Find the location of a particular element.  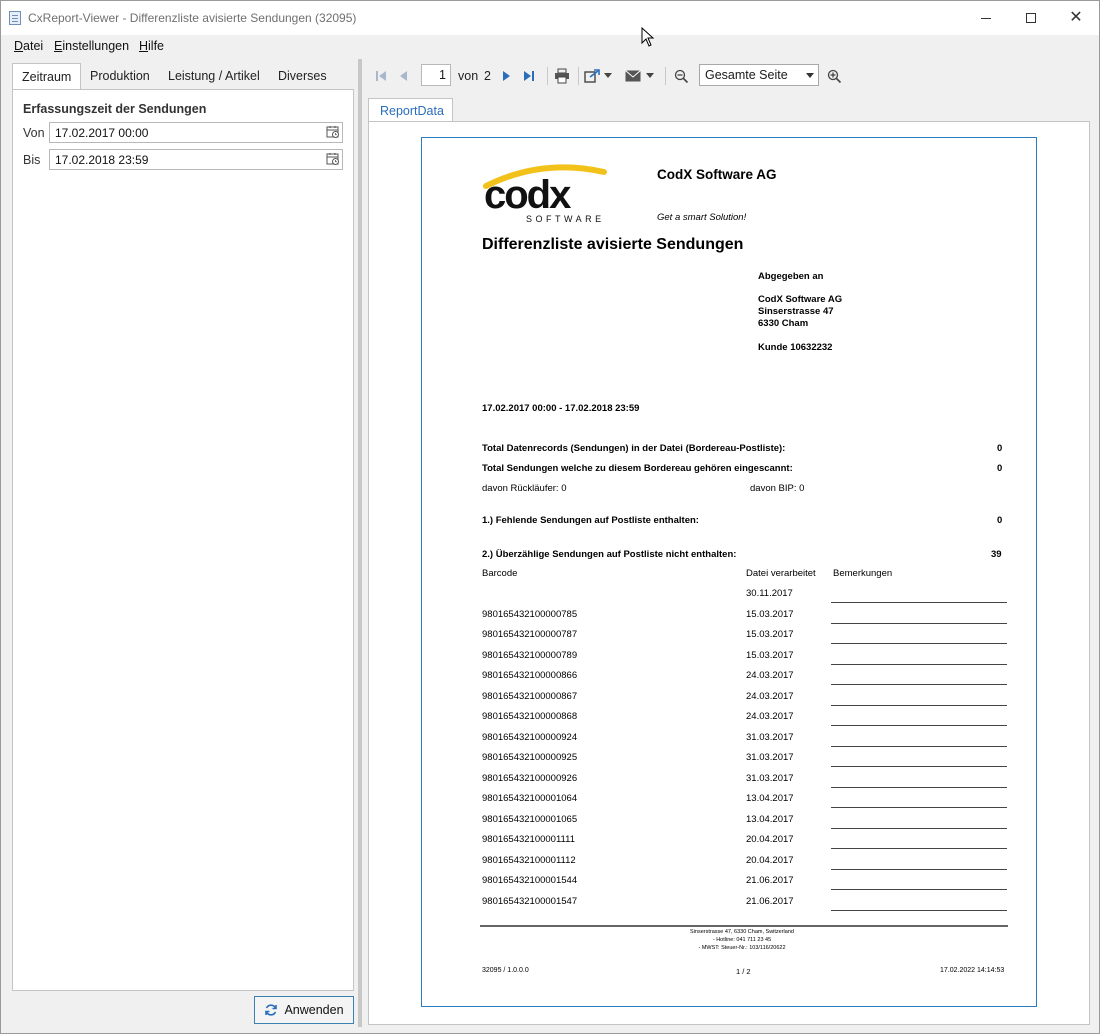

tab-reportdata: ReportData is located at coordinates (410, 110).